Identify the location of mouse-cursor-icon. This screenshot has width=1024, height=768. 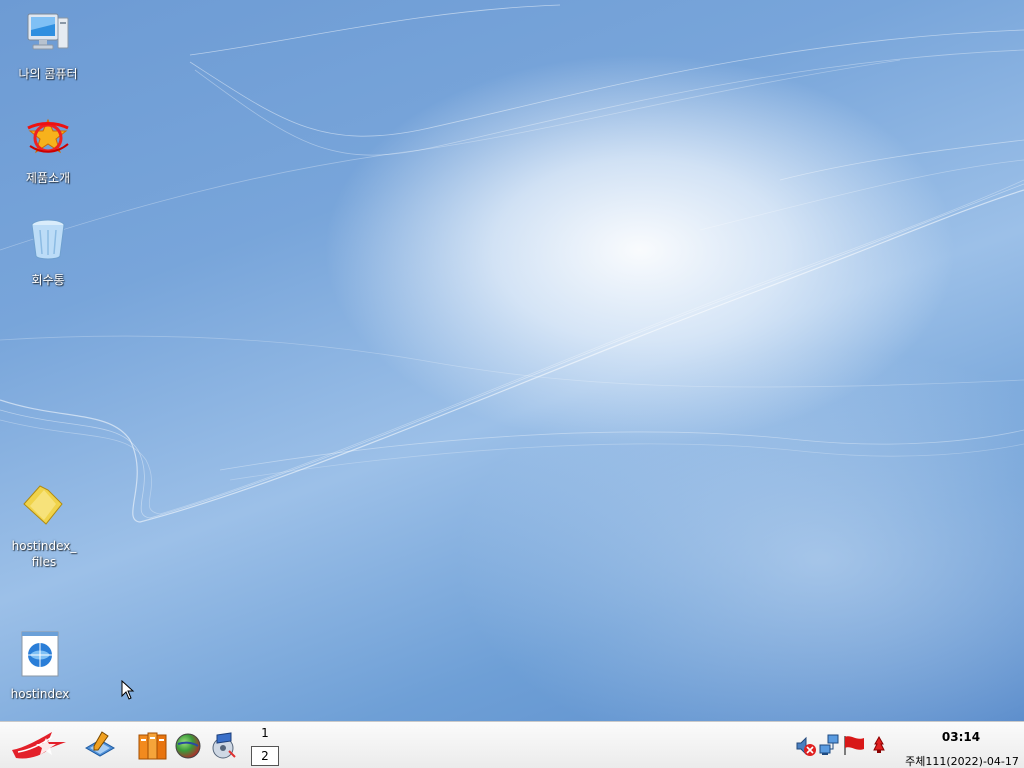
(128, 690).